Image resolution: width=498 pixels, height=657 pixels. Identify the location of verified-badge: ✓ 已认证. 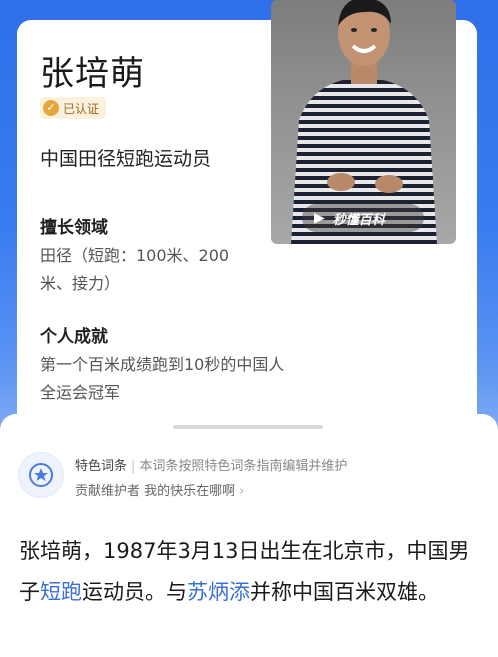
(73, 108).